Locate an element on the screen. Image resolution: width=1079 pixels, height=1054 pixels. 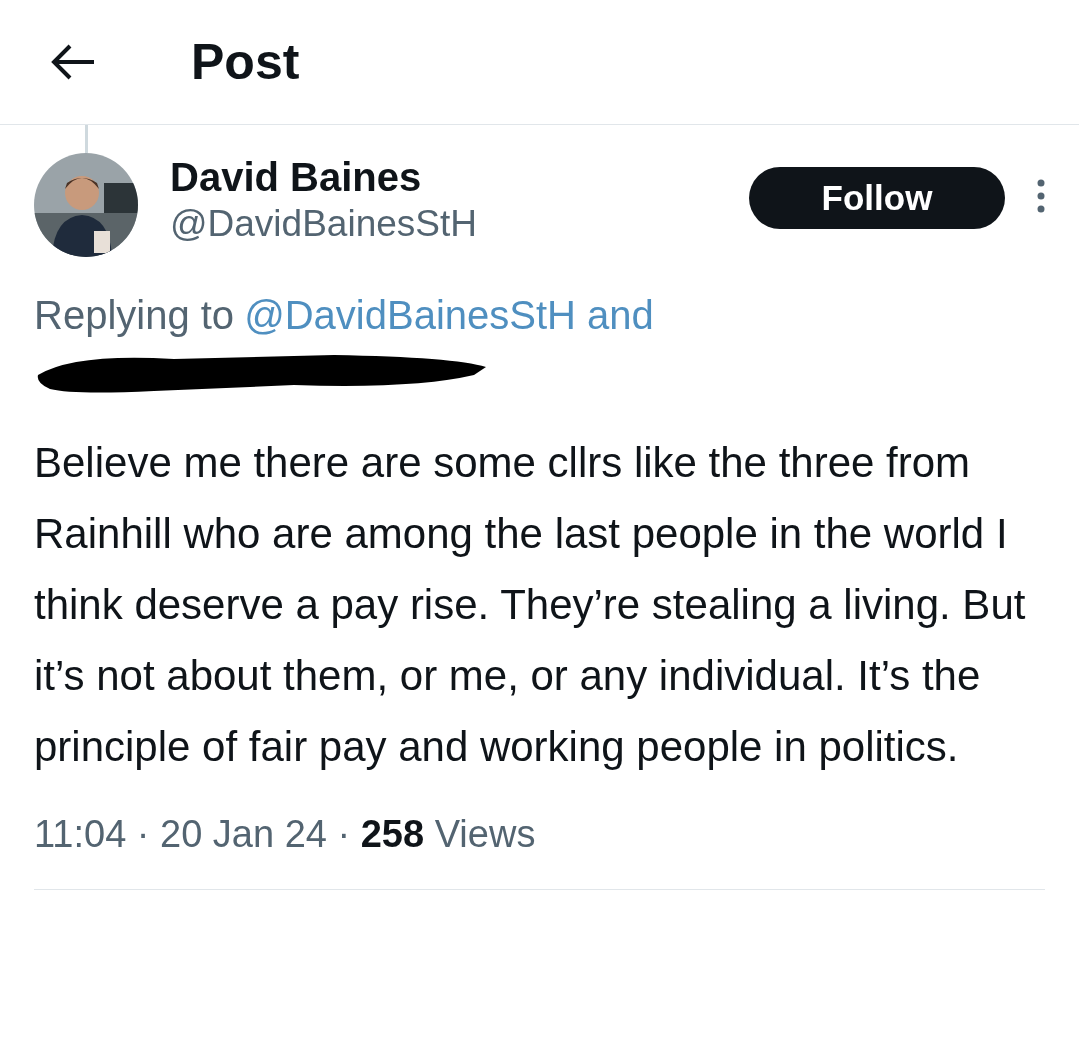
author-handle: @DavidBainesStH is located at coordinates (323, 224).